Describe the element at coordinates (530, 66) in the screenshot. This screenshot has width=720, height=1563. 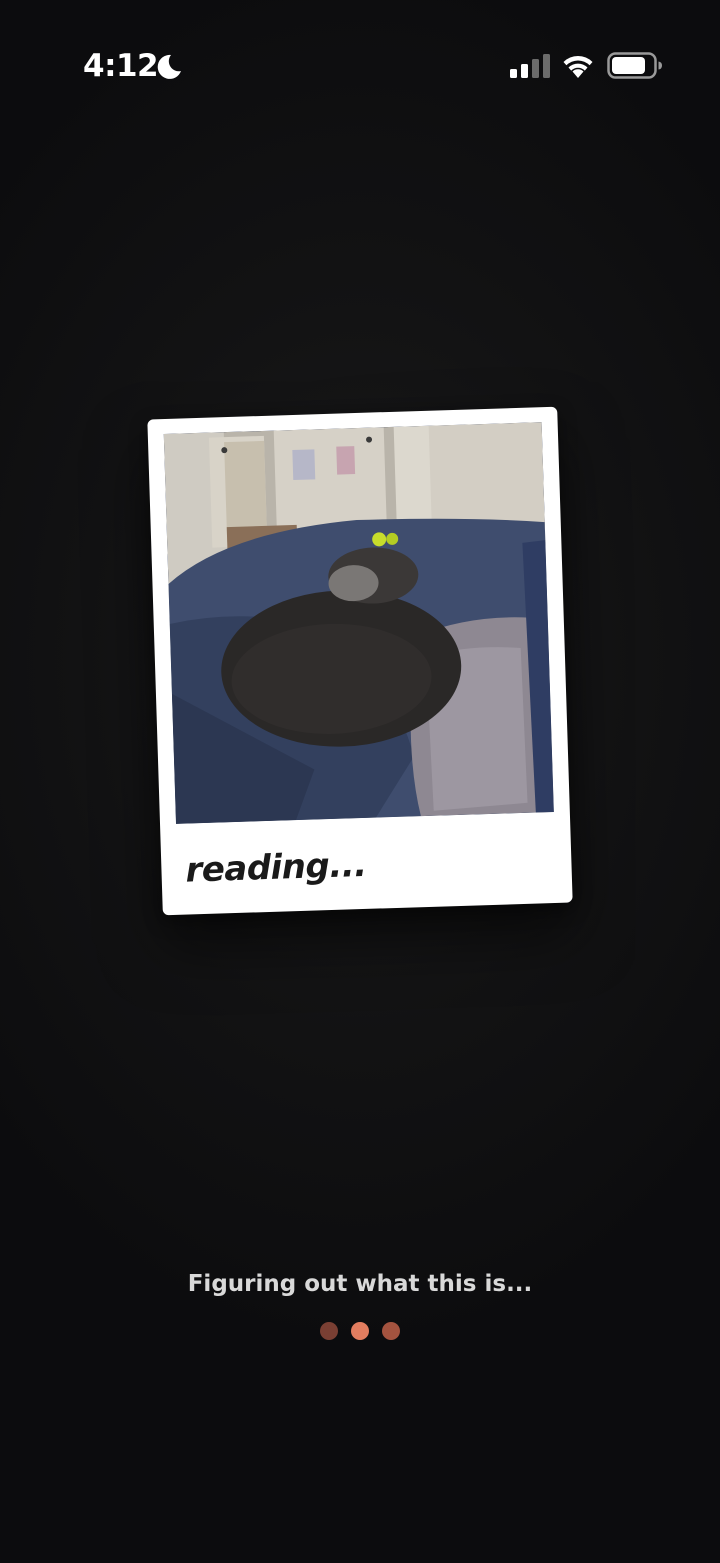
I see `signal-icon` at that location.